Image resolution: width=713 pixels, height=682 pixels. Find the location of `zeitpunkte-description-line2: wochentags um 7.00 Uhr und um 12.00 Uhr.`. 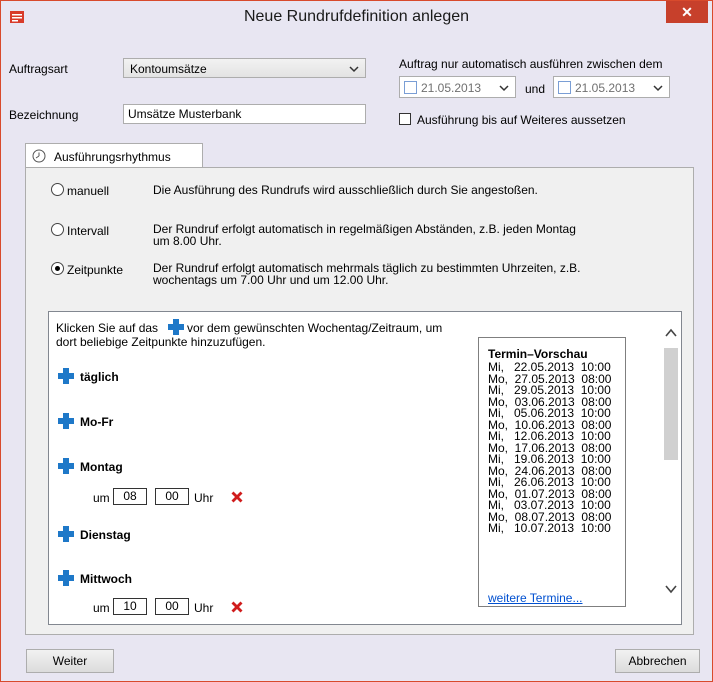

zeitpunkte-description-line2: wochentags um 7.00 Uhr und um 12.00 Uhr. is located at coordinates (271, 280).